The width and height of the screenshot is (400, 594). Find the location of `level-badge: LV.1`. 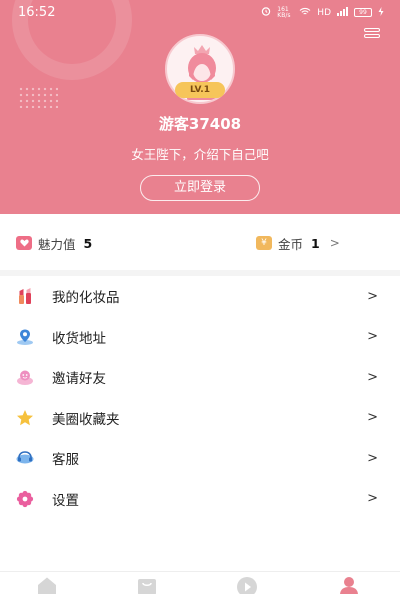

level-badge: LV.1 is located at coordinates (200, 90).